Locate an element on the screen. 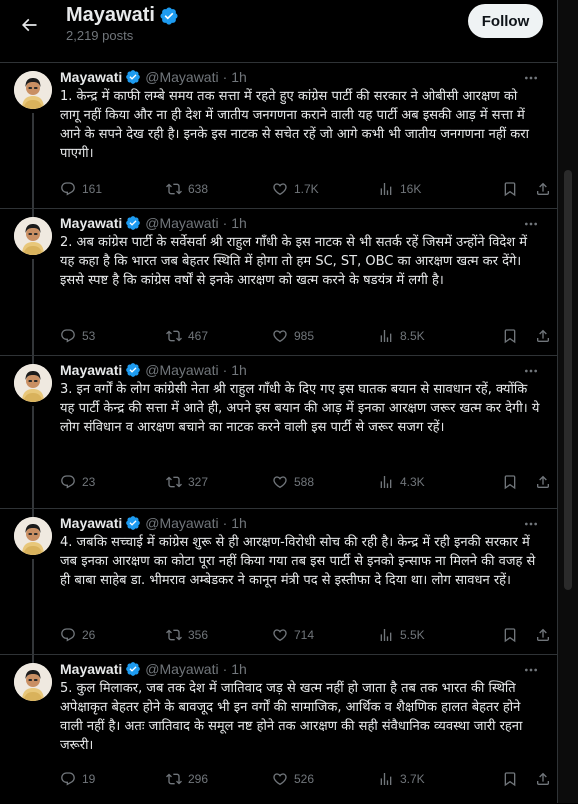  like-button: 526 is located at coordinates (293, 779).